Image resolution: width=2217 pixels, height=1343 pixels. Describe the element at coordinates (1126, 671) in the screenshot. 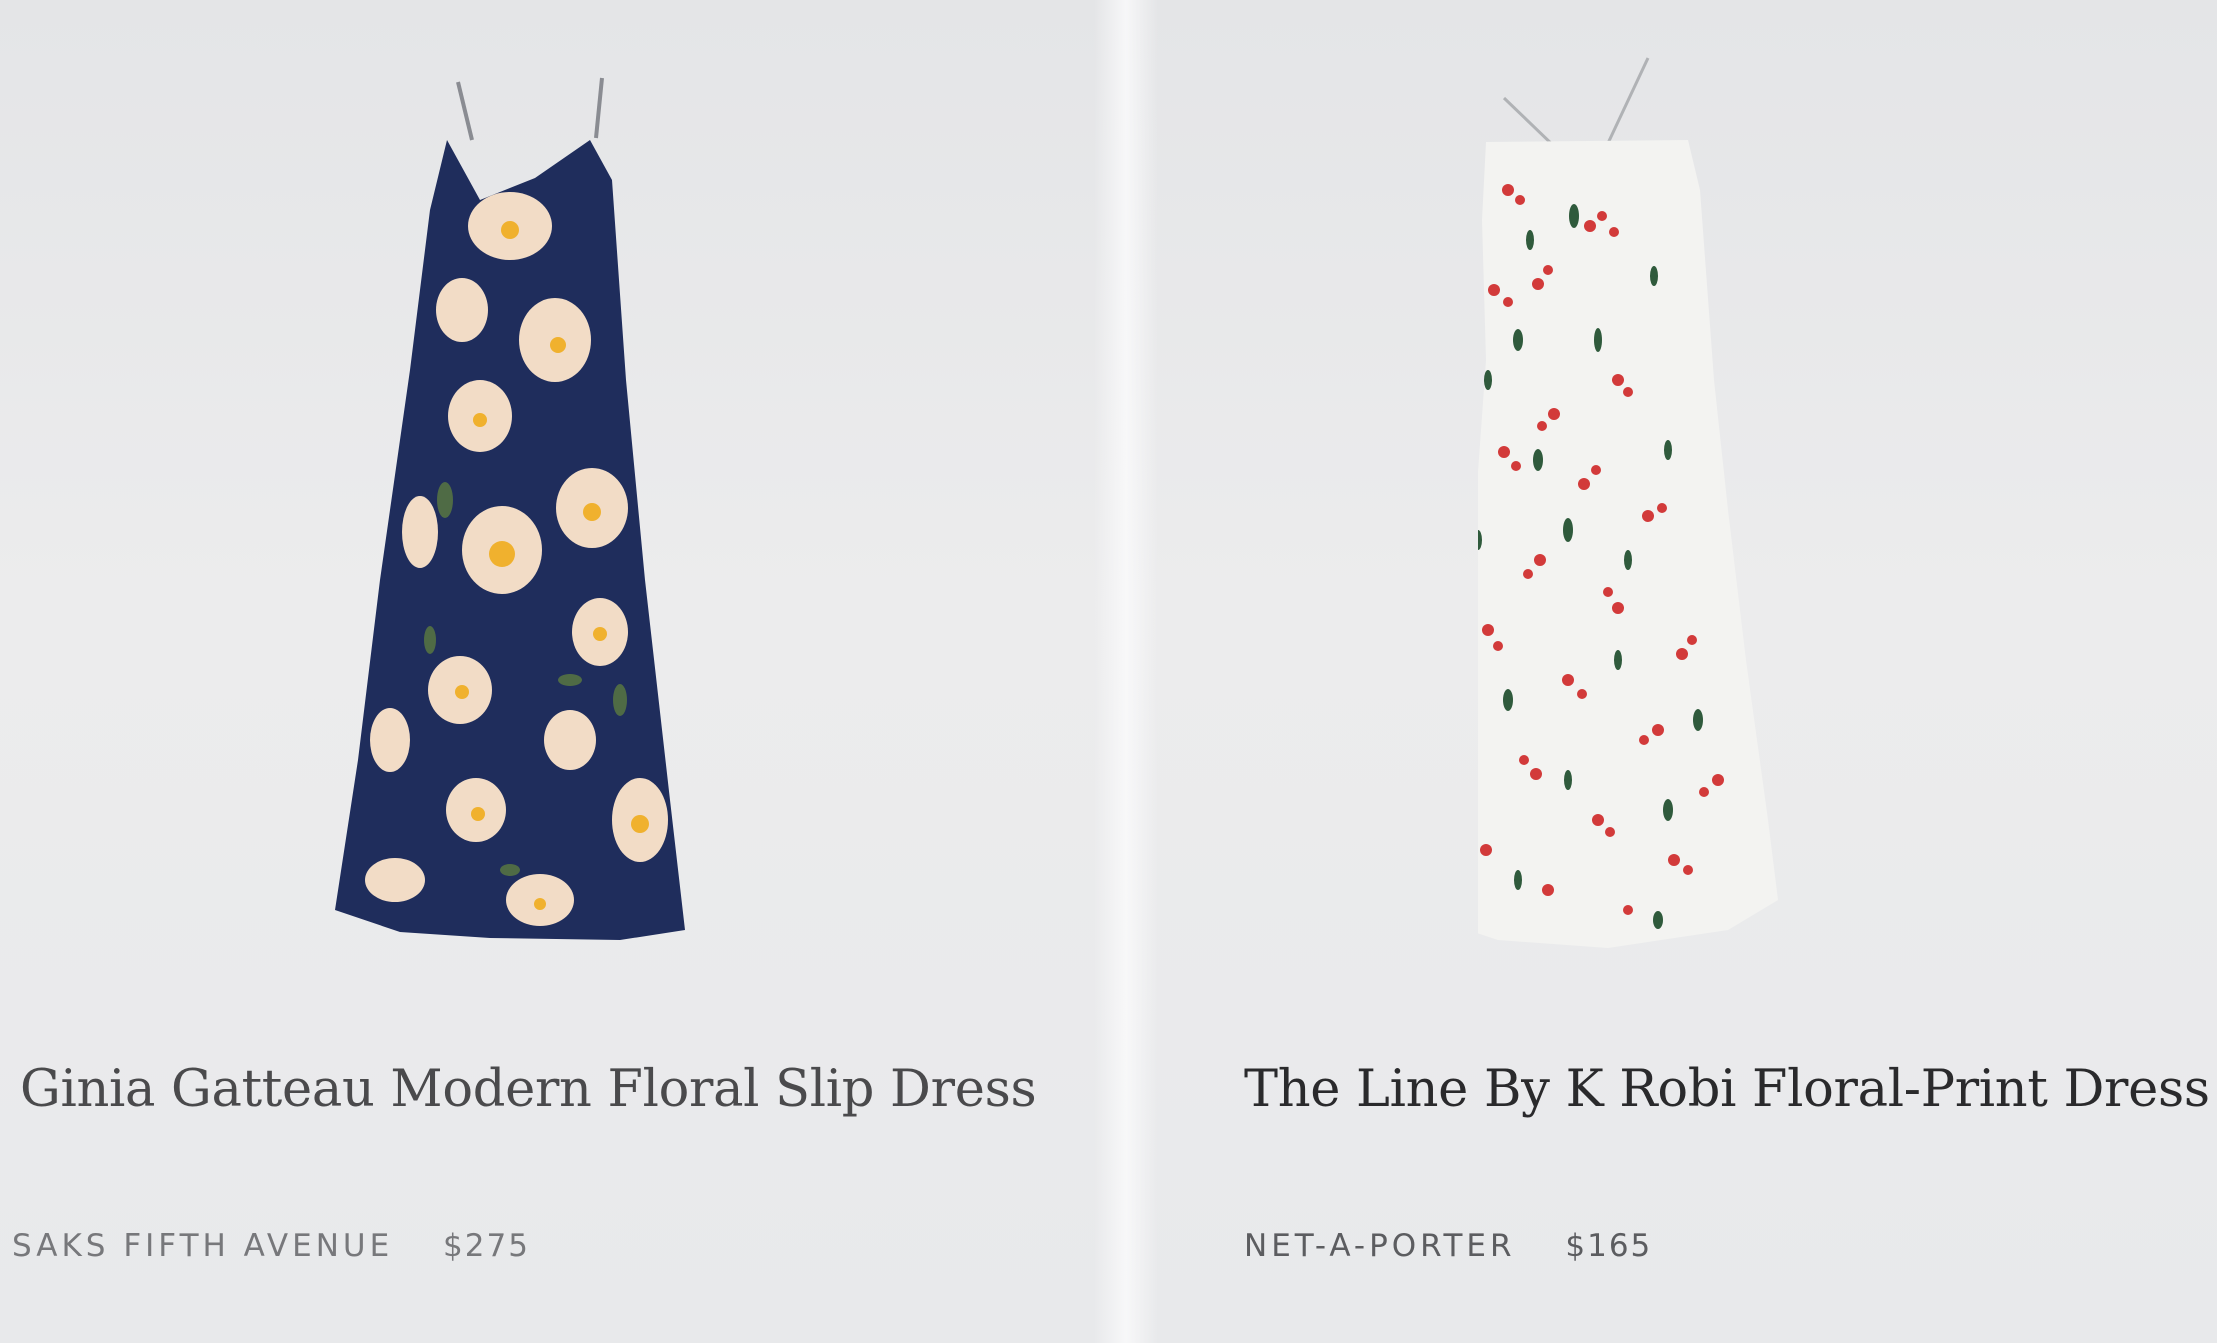

I see `column-divider` at that location.